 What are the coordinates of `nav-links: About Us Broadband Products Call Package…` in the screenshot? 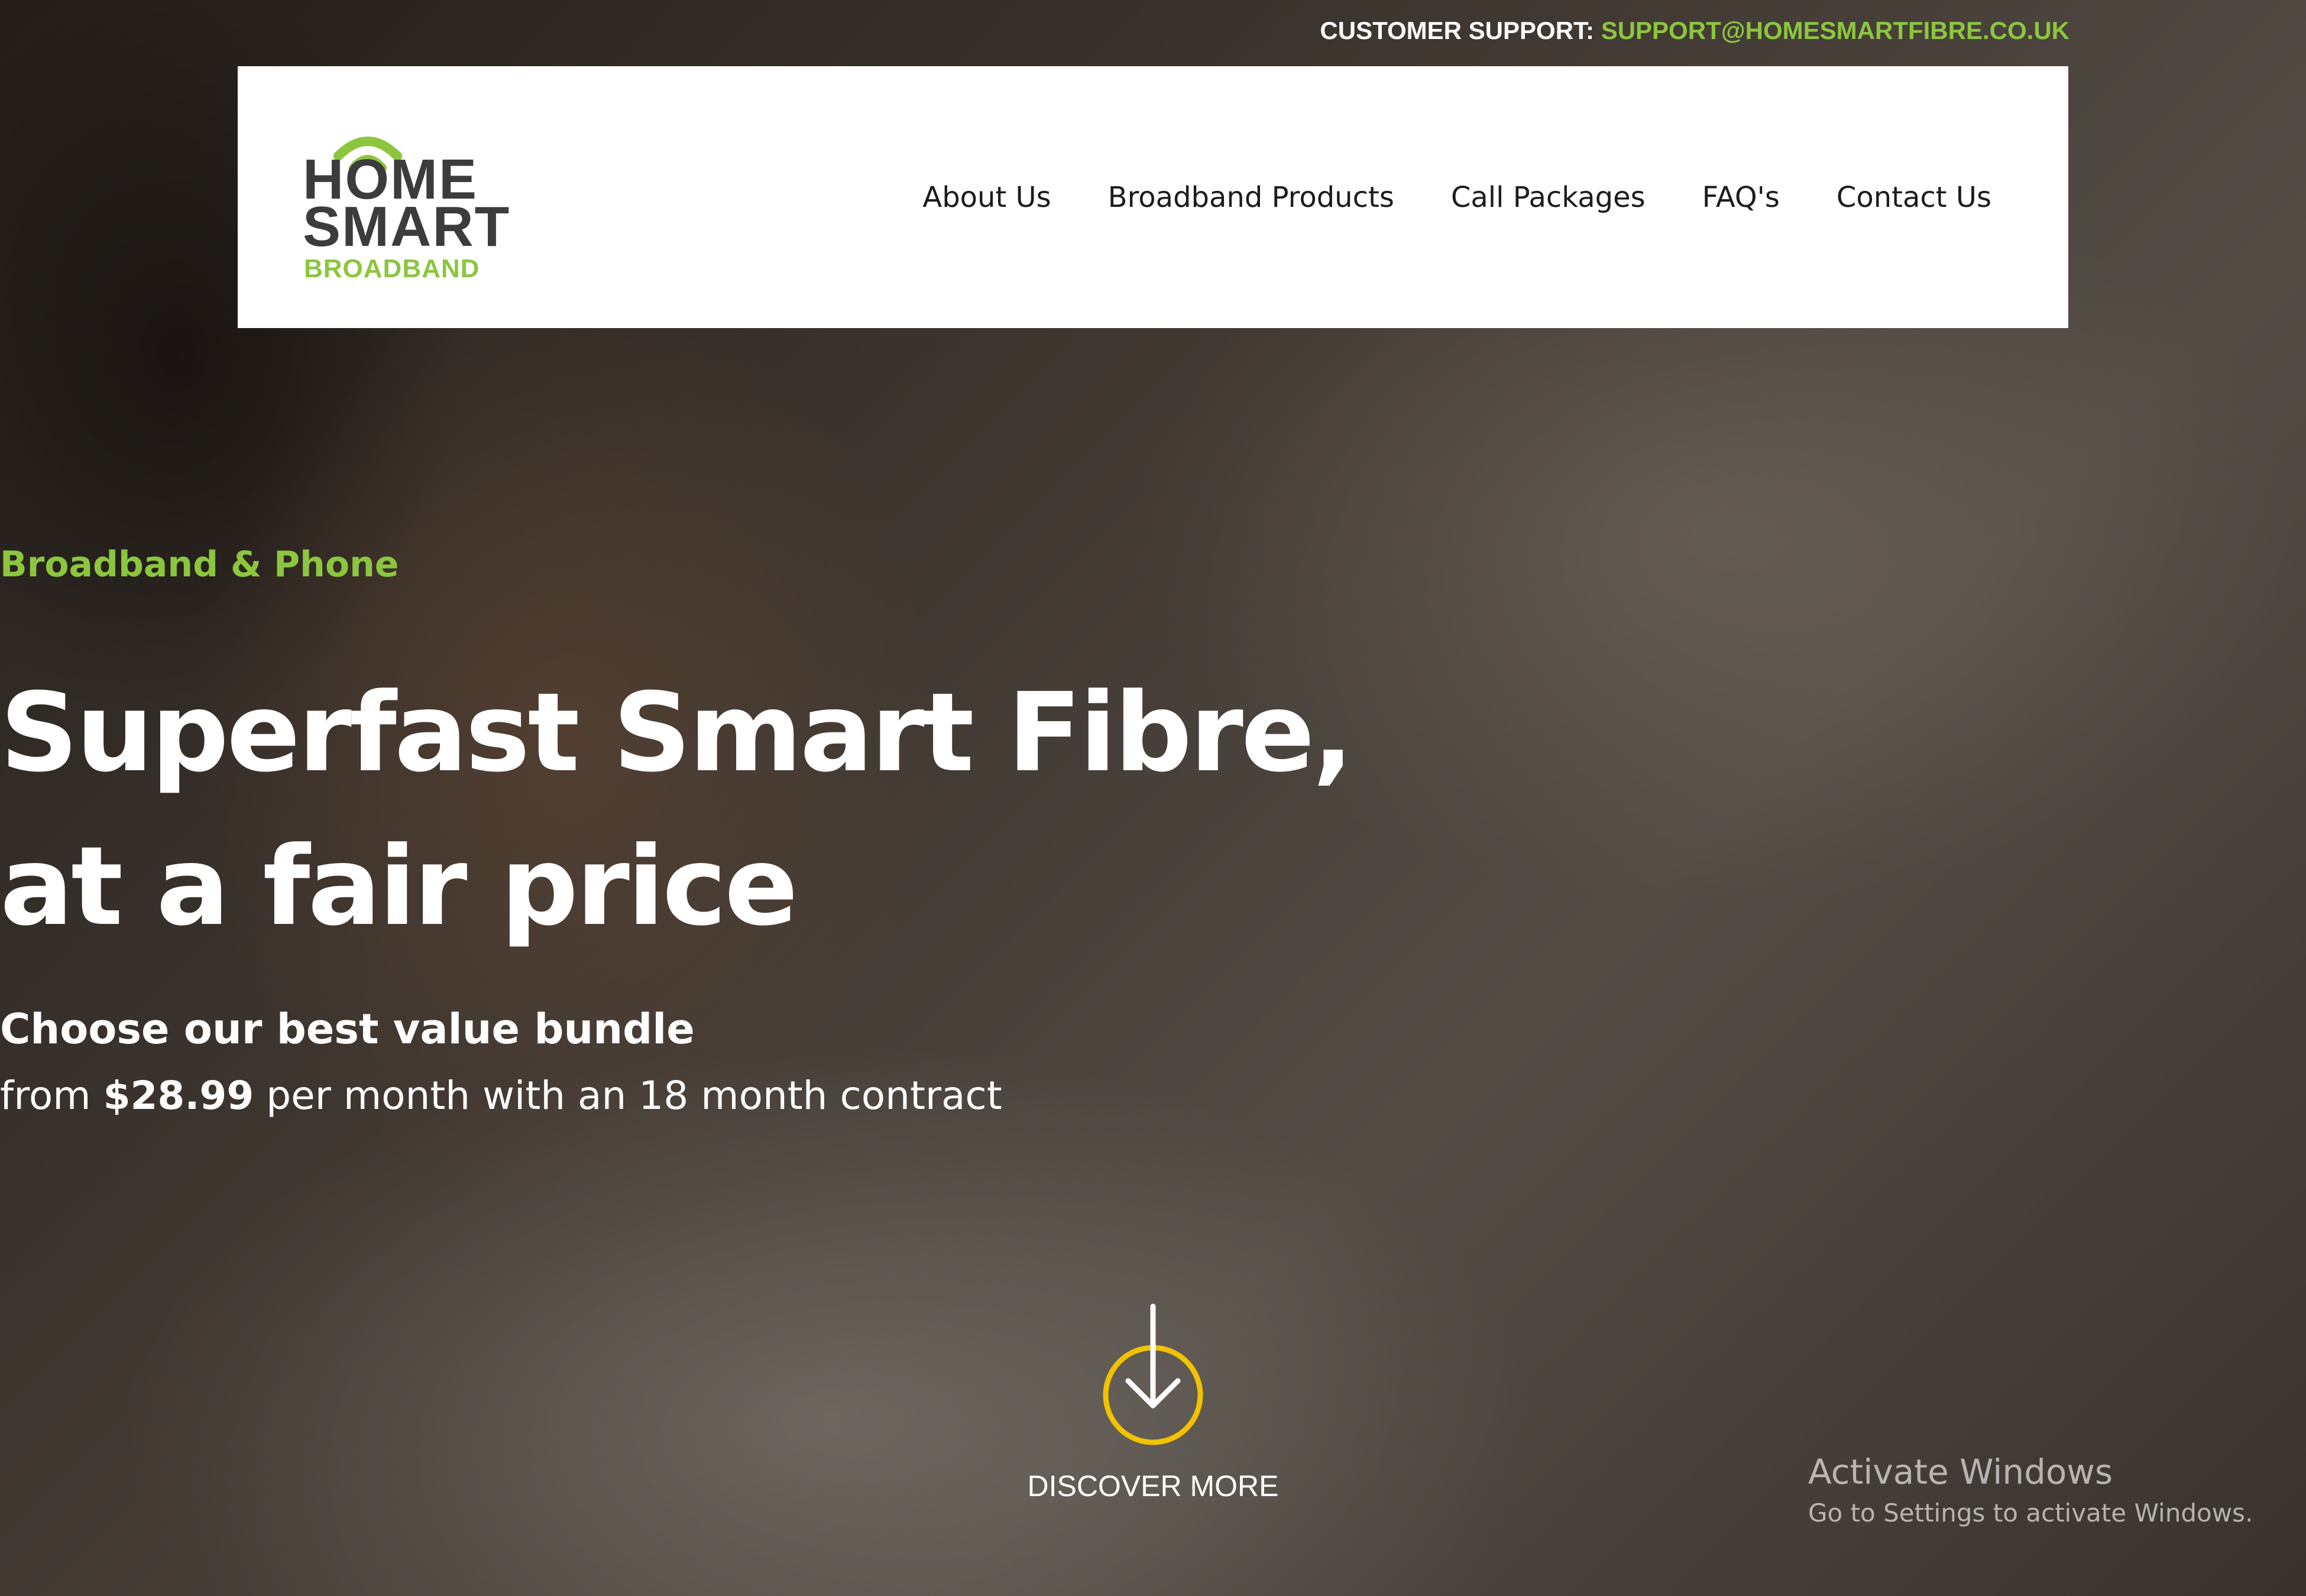 It's located at (1456, 198).